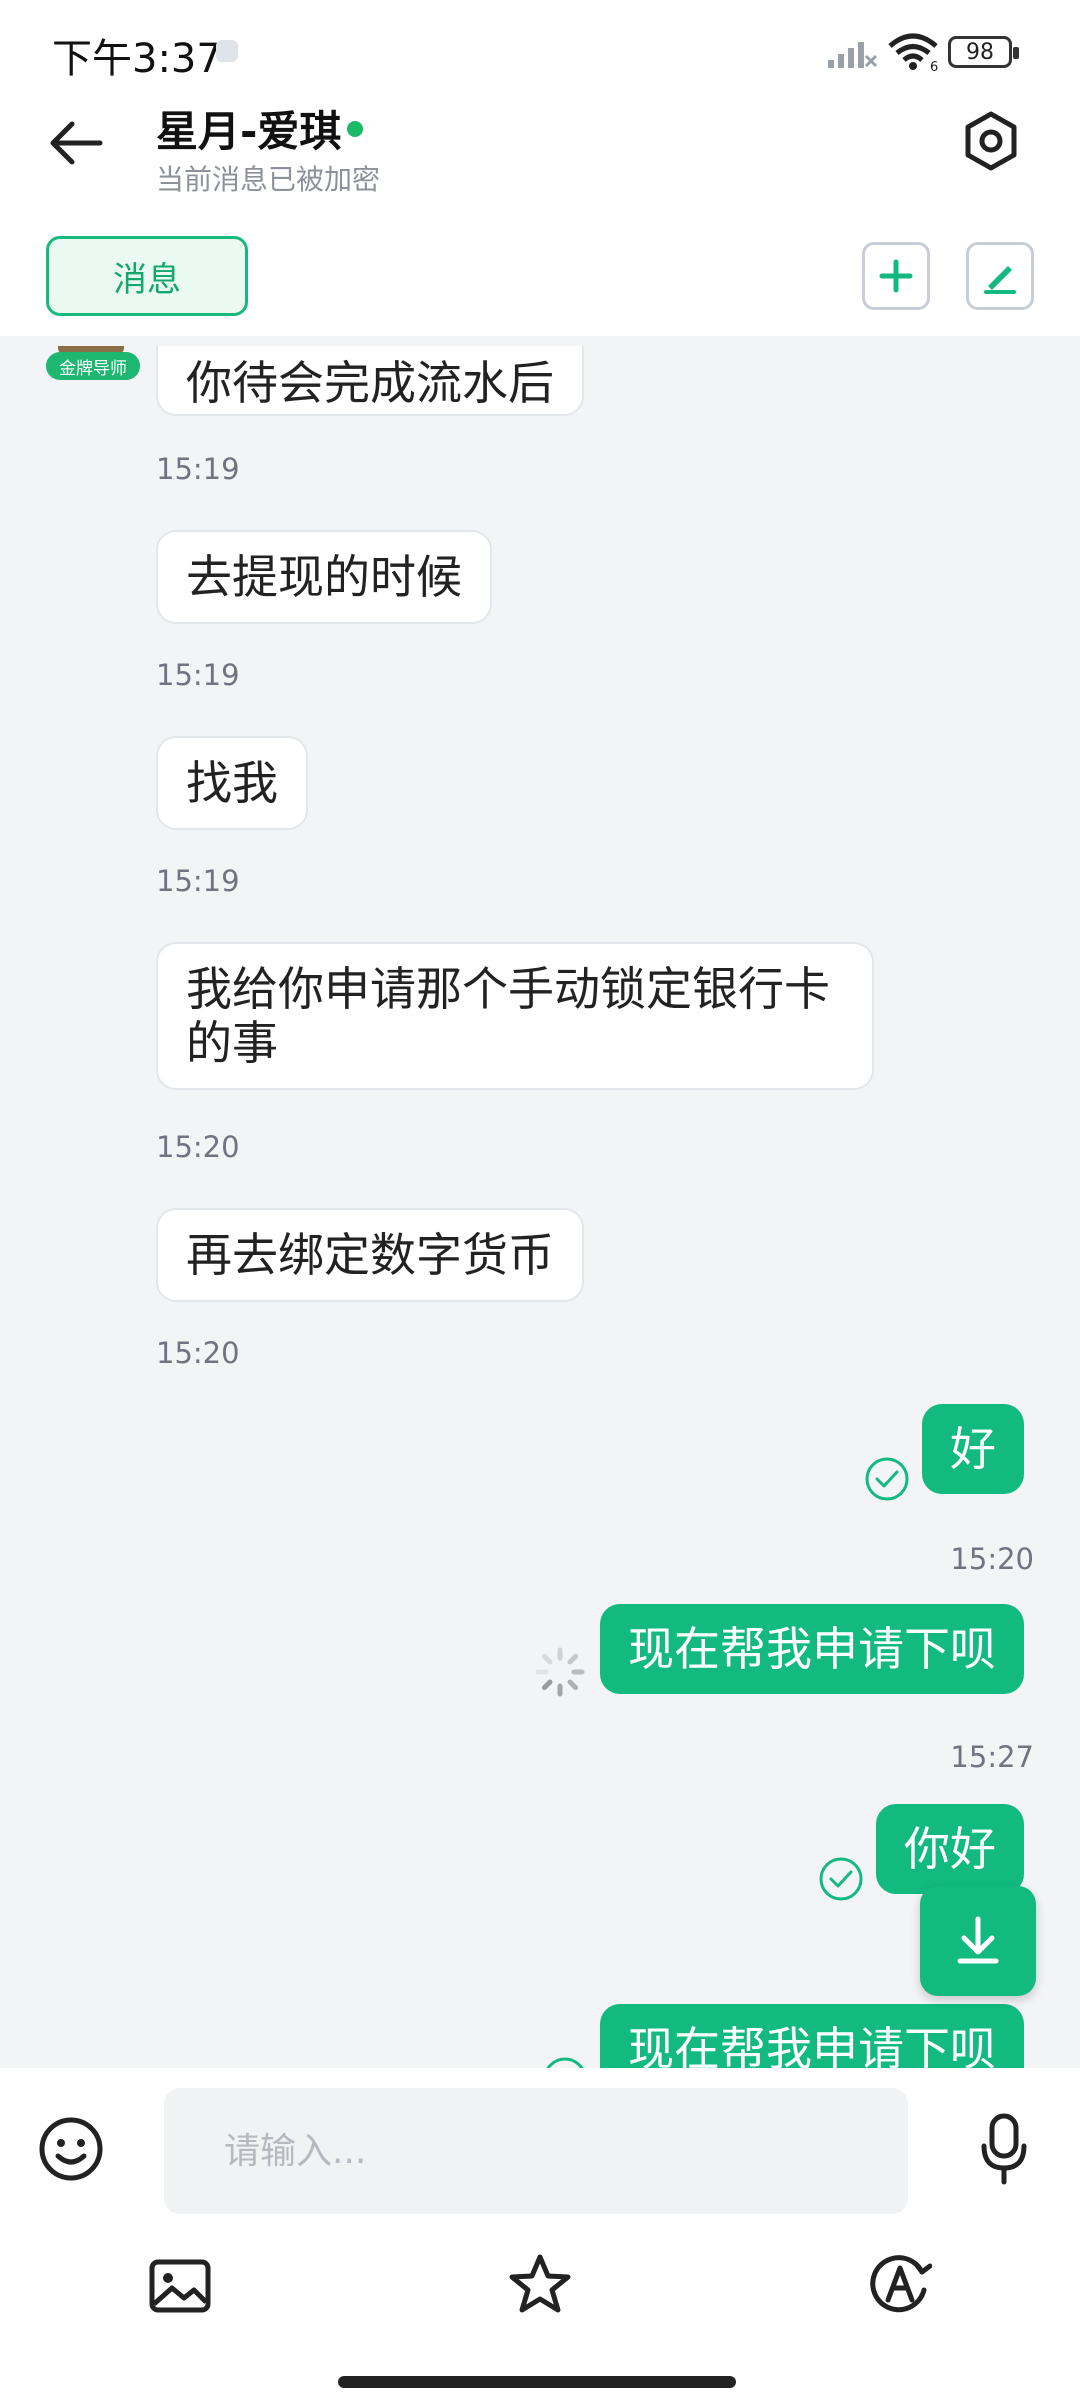 The image size is (1080, 2400). Describe the element at coordinates (992, 1757) in the screenshot. I see `message-time: 15:27` at that location.